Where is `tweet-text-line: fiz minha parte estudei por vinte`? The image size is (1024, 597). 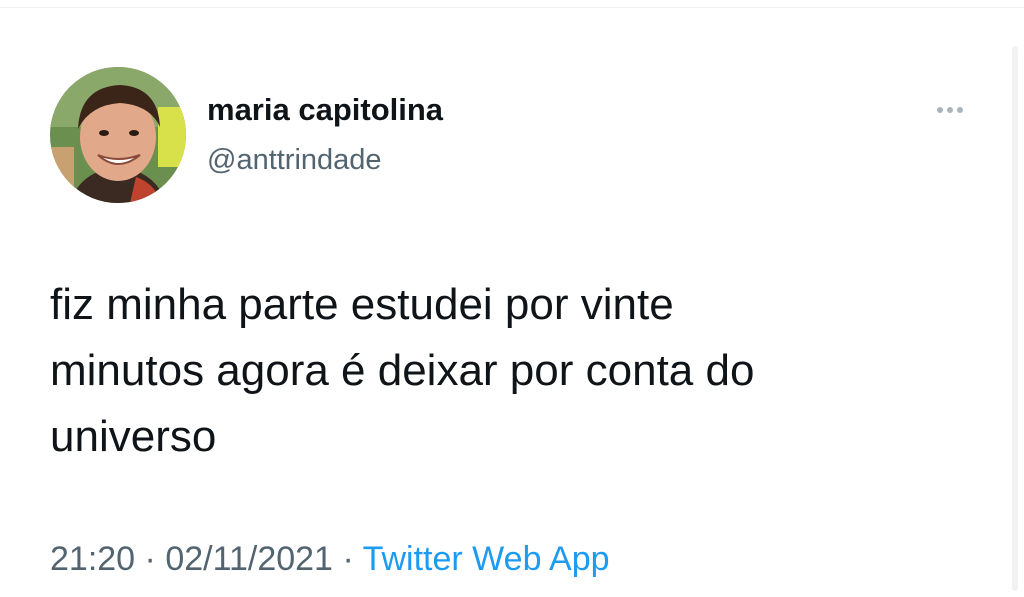 tweet-text-line: fiz minha parte estudei por vinte is located at coordinates (362, 304).